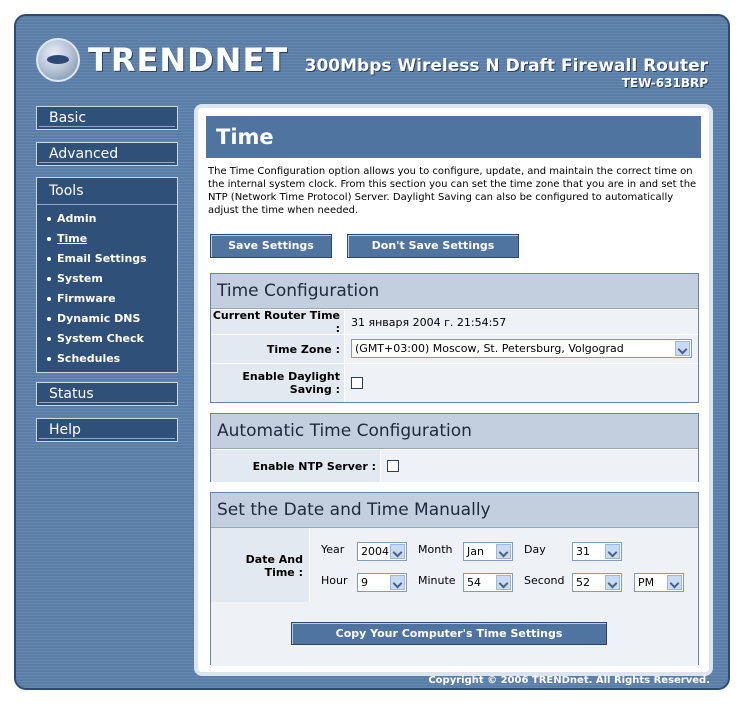 This screenshot has width=744, height=704. I want to click on day-select: 31, so click(597, 551).